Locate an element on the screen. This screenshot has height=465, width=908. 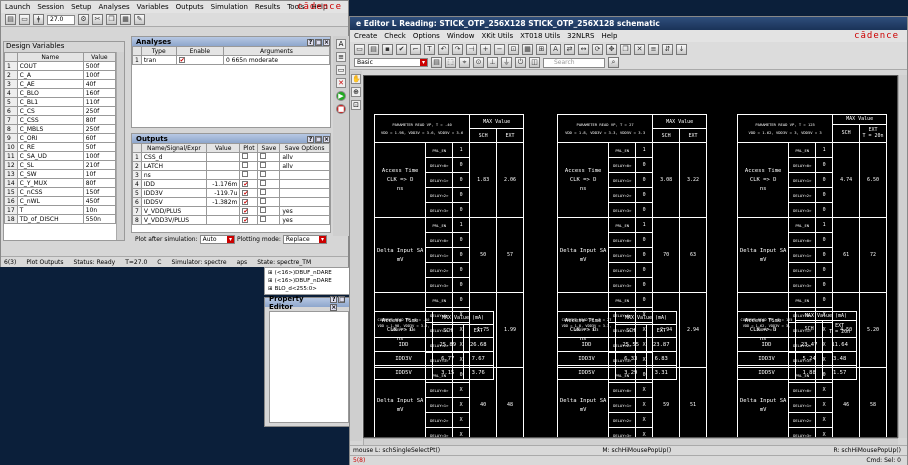
help-icon: ? is located at coordinates (334, 299).